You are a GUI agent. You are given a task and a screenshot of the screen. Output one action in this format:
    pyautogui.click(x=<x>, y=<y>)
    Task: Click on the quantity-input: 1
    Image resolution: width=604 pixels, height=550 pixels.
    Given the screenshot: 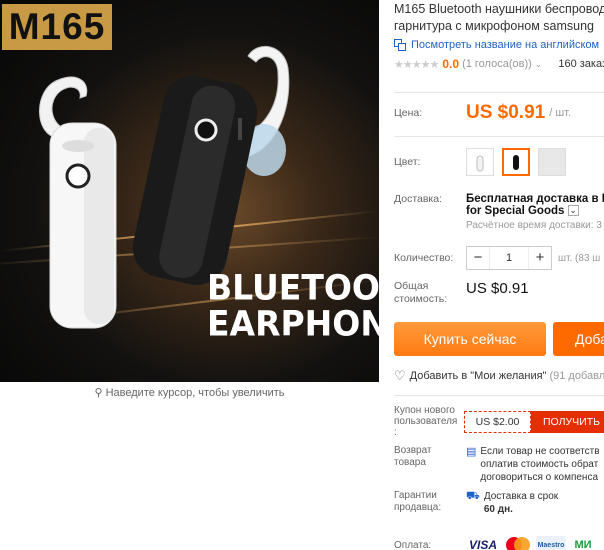 What is the action you would take?
    pyautogui.click(x=509, y=258)
    